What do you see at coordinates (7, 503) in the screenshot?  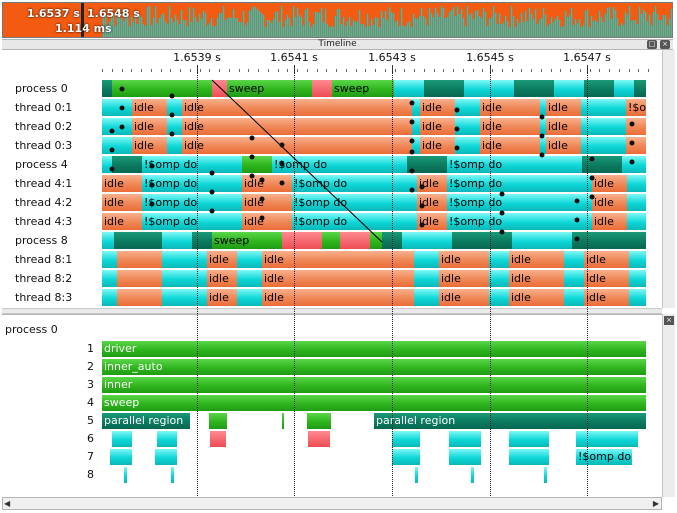 I see `scroll-left-icon: ◀` at bounding box center [7, 503].